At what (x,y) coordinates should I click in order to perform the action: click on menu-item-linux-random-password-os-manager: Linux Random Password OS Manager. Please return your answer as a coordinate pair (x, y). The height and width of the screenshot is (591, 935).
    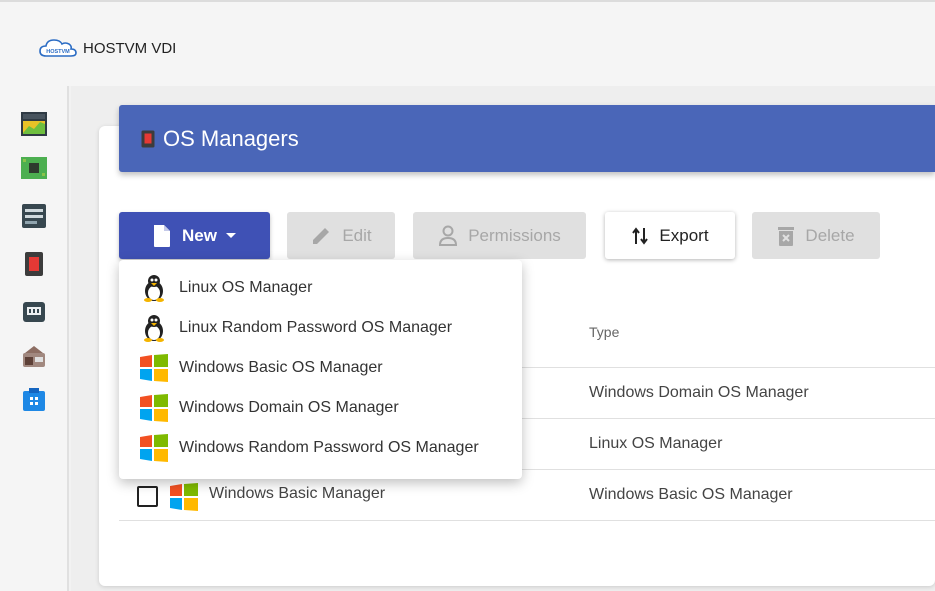
    Looking at the image, I should click on (320, 328).